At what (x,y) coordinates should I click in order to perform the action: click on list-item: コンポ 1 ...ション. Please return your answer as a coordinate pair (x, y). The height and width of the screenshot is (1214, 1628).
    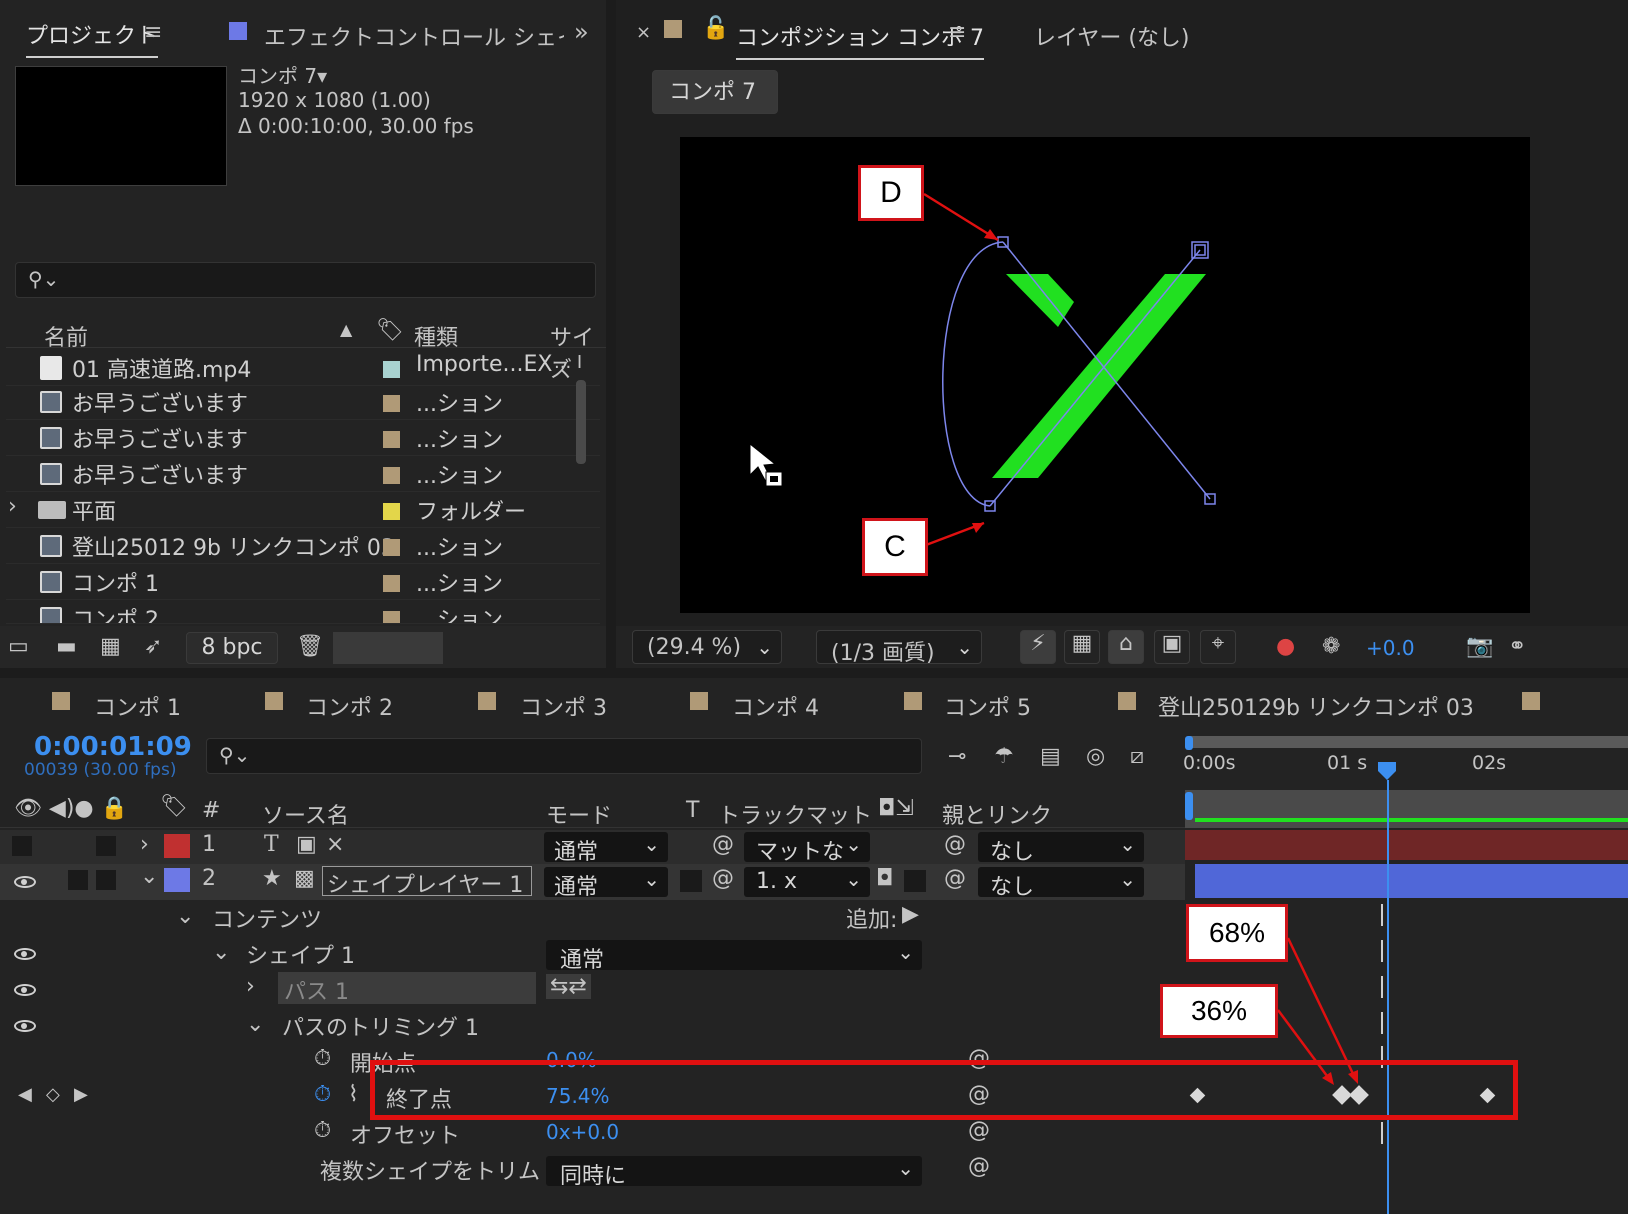
    Looking at the image, I should click on (303, 582).